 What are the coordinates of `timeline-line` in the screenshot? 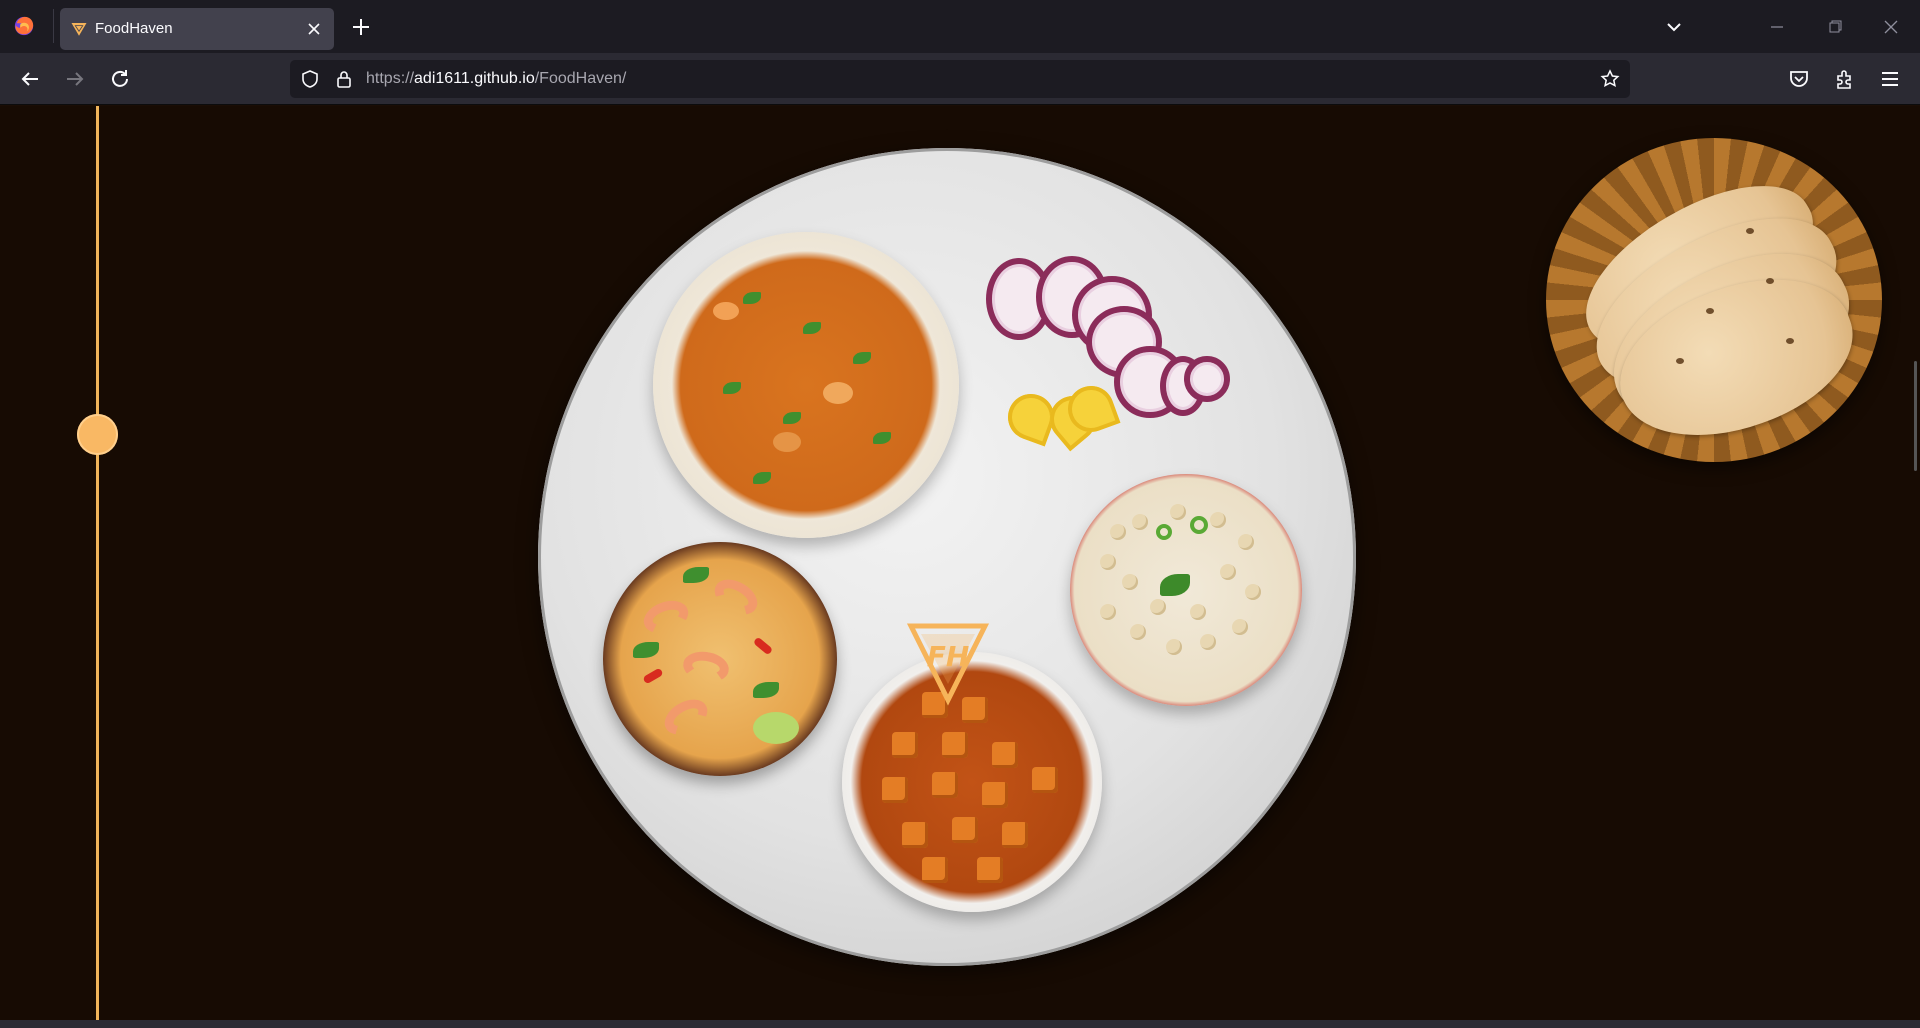 It's located at (97, 563).